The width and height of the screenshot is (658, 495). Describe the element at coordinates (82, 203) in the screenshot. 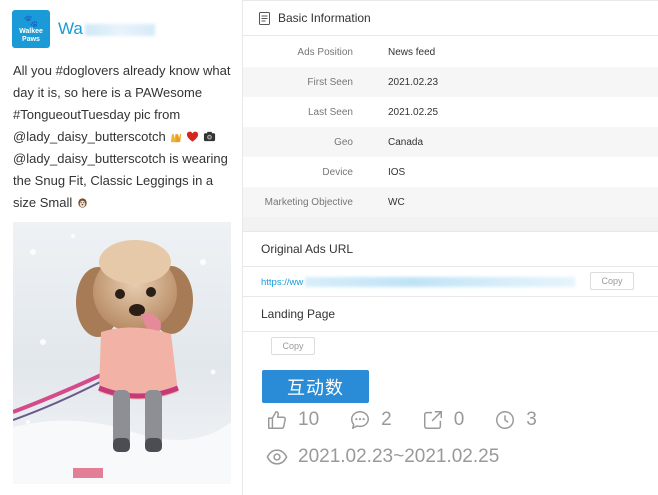

I see `dog-emoji-icon` at that location.